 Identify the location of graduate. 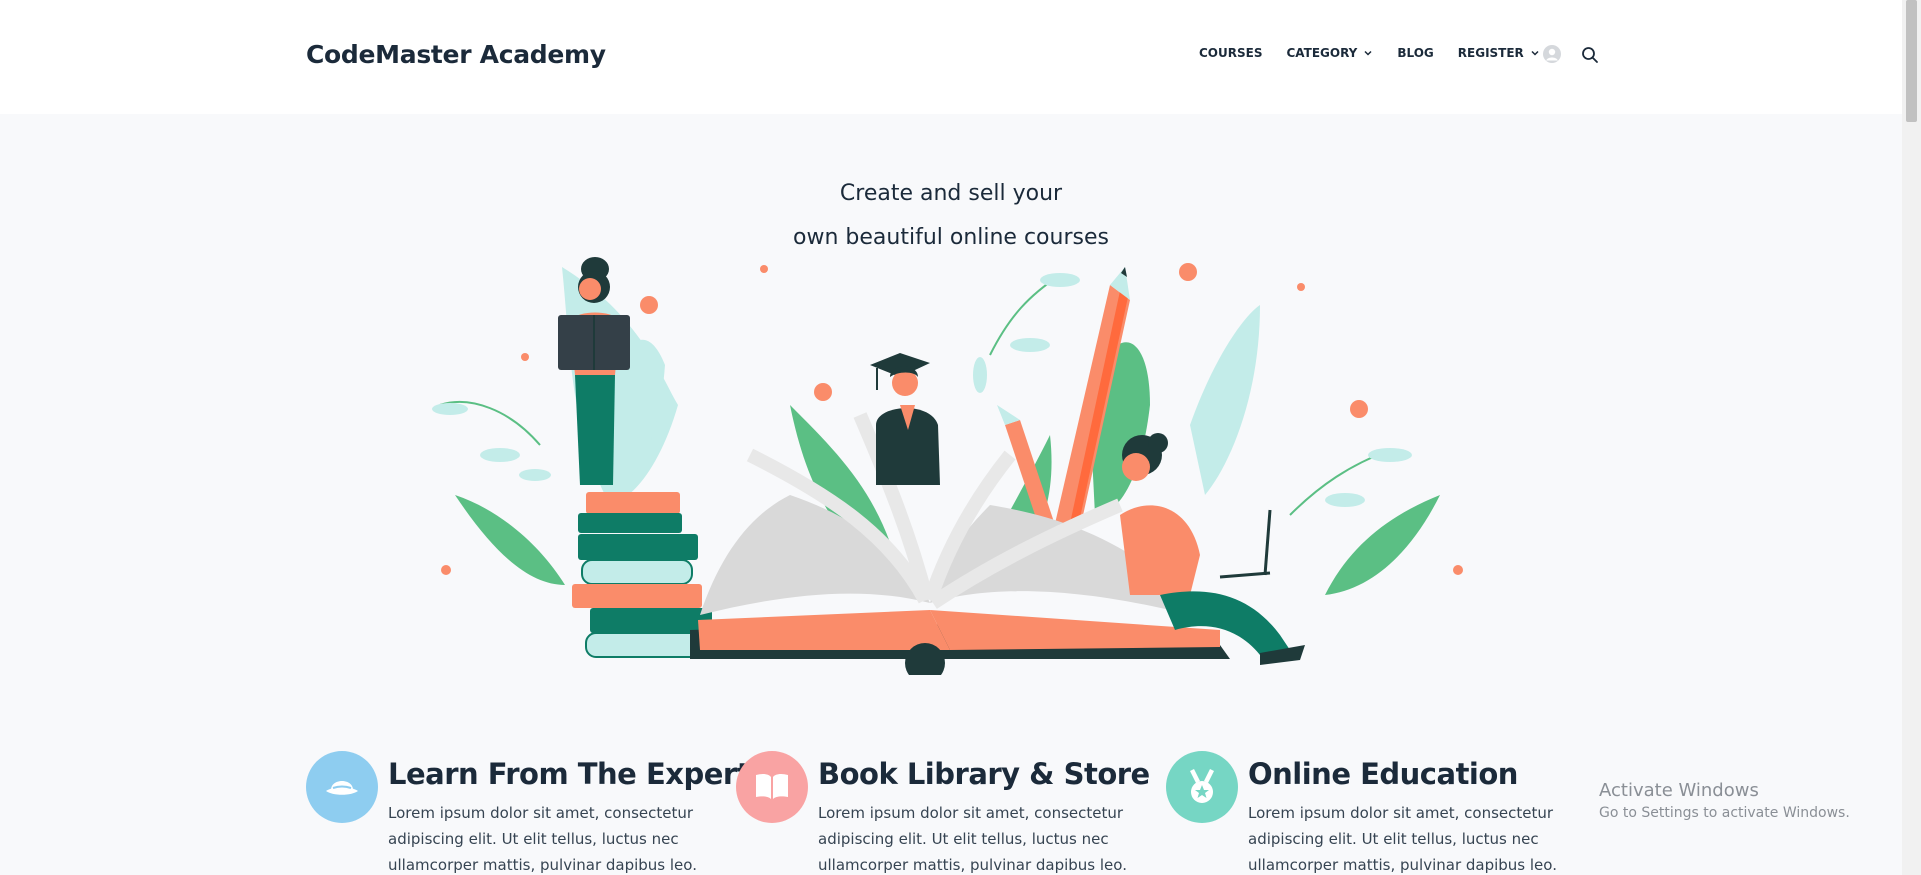
(905, 419).